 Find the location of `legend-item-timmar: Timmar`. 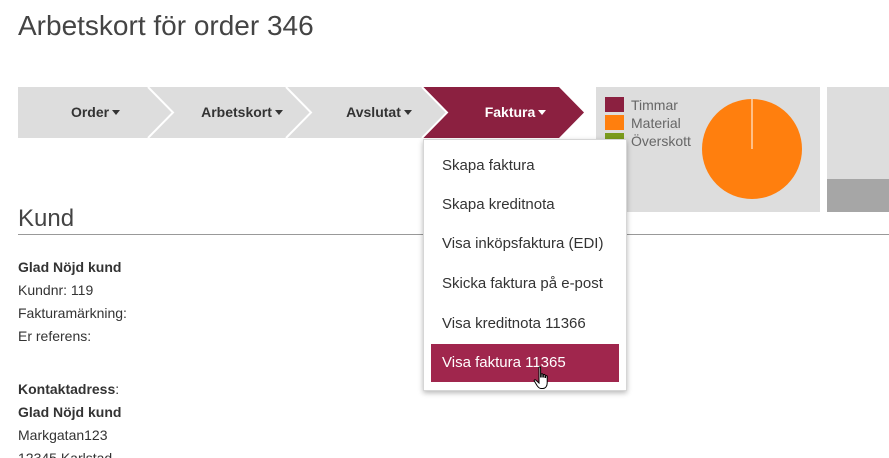

legend-item-timmar: Timmar is located at coordinates (648, 106).